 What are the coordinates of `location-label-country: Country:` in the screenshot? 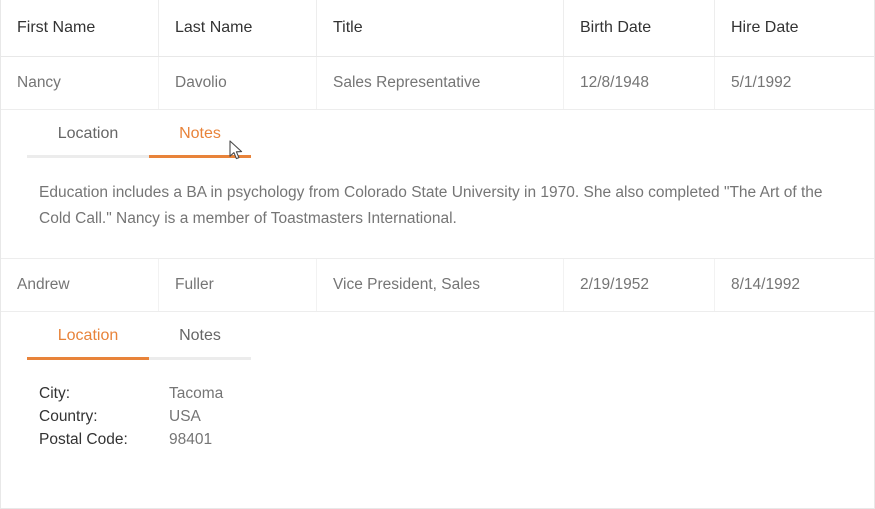 It's located at (68, 416).